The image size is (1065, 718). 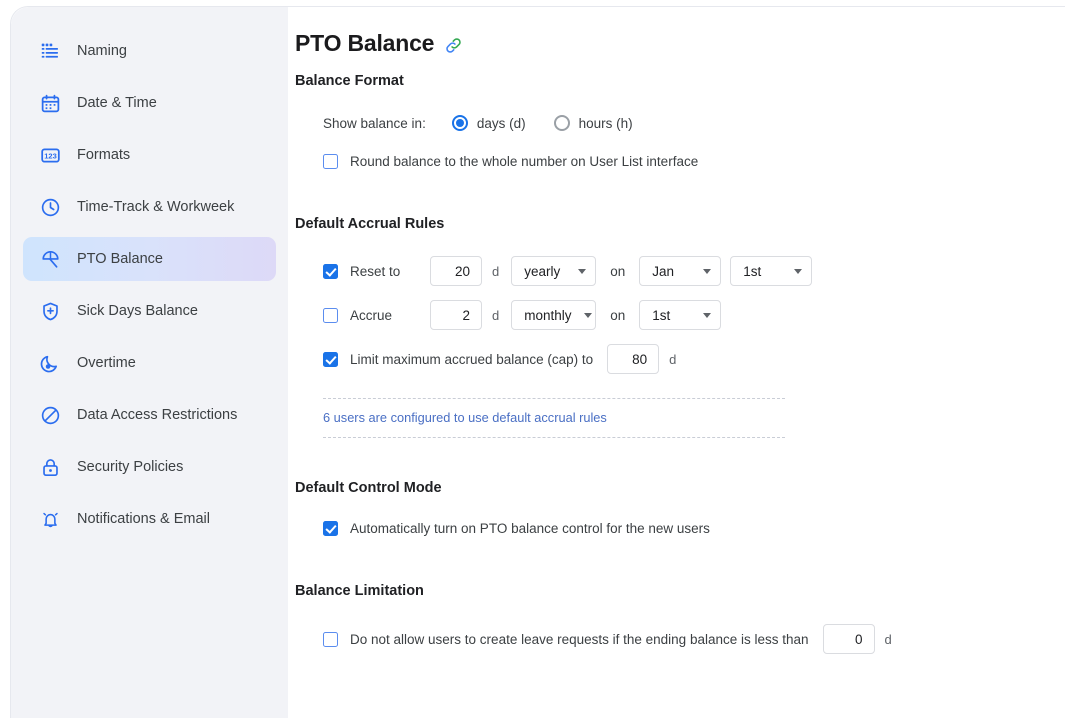 What do you see at coordinates (456, 315) in the screenshot?
I see `accrue-amount-input` at bounding box center [456, 315].